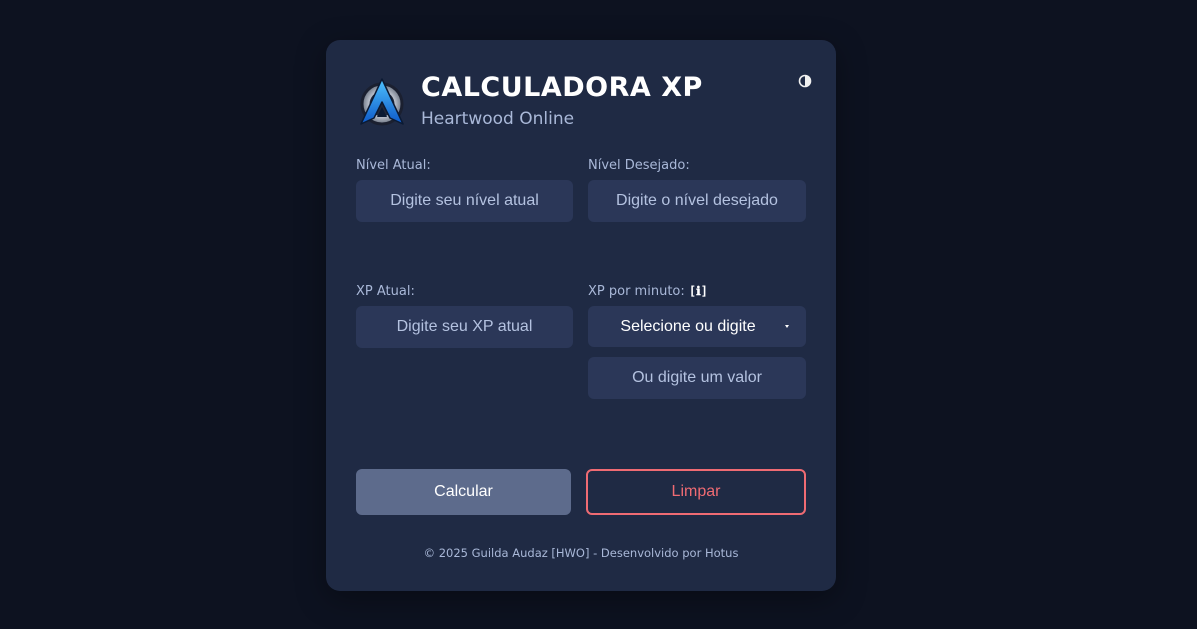 The image size is (1197, 629). Describe the element at coordinates (697, 201) in the screenshot. I see `desired-level-input` at that location.